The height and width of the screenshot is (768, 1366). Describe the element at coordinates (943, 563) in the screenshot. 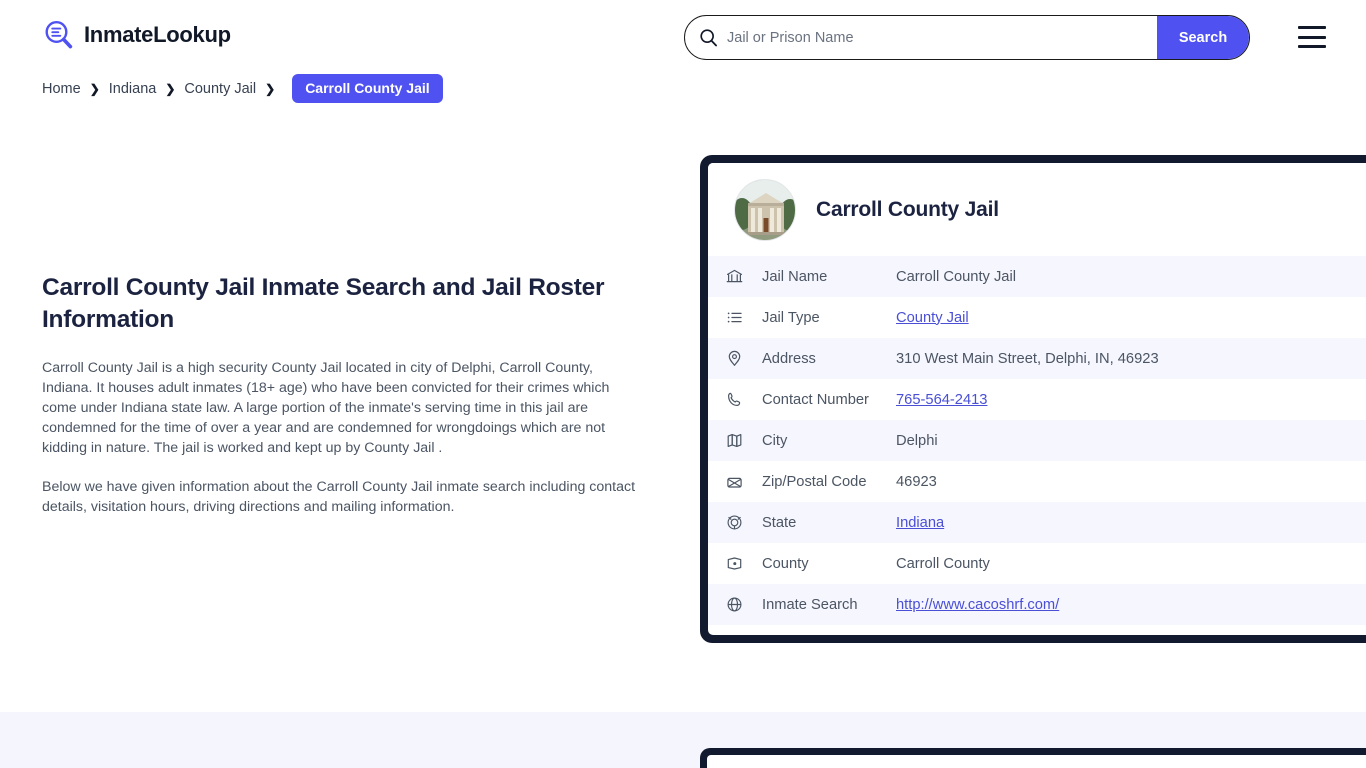

I see `row-value: Carroll County` at that location.